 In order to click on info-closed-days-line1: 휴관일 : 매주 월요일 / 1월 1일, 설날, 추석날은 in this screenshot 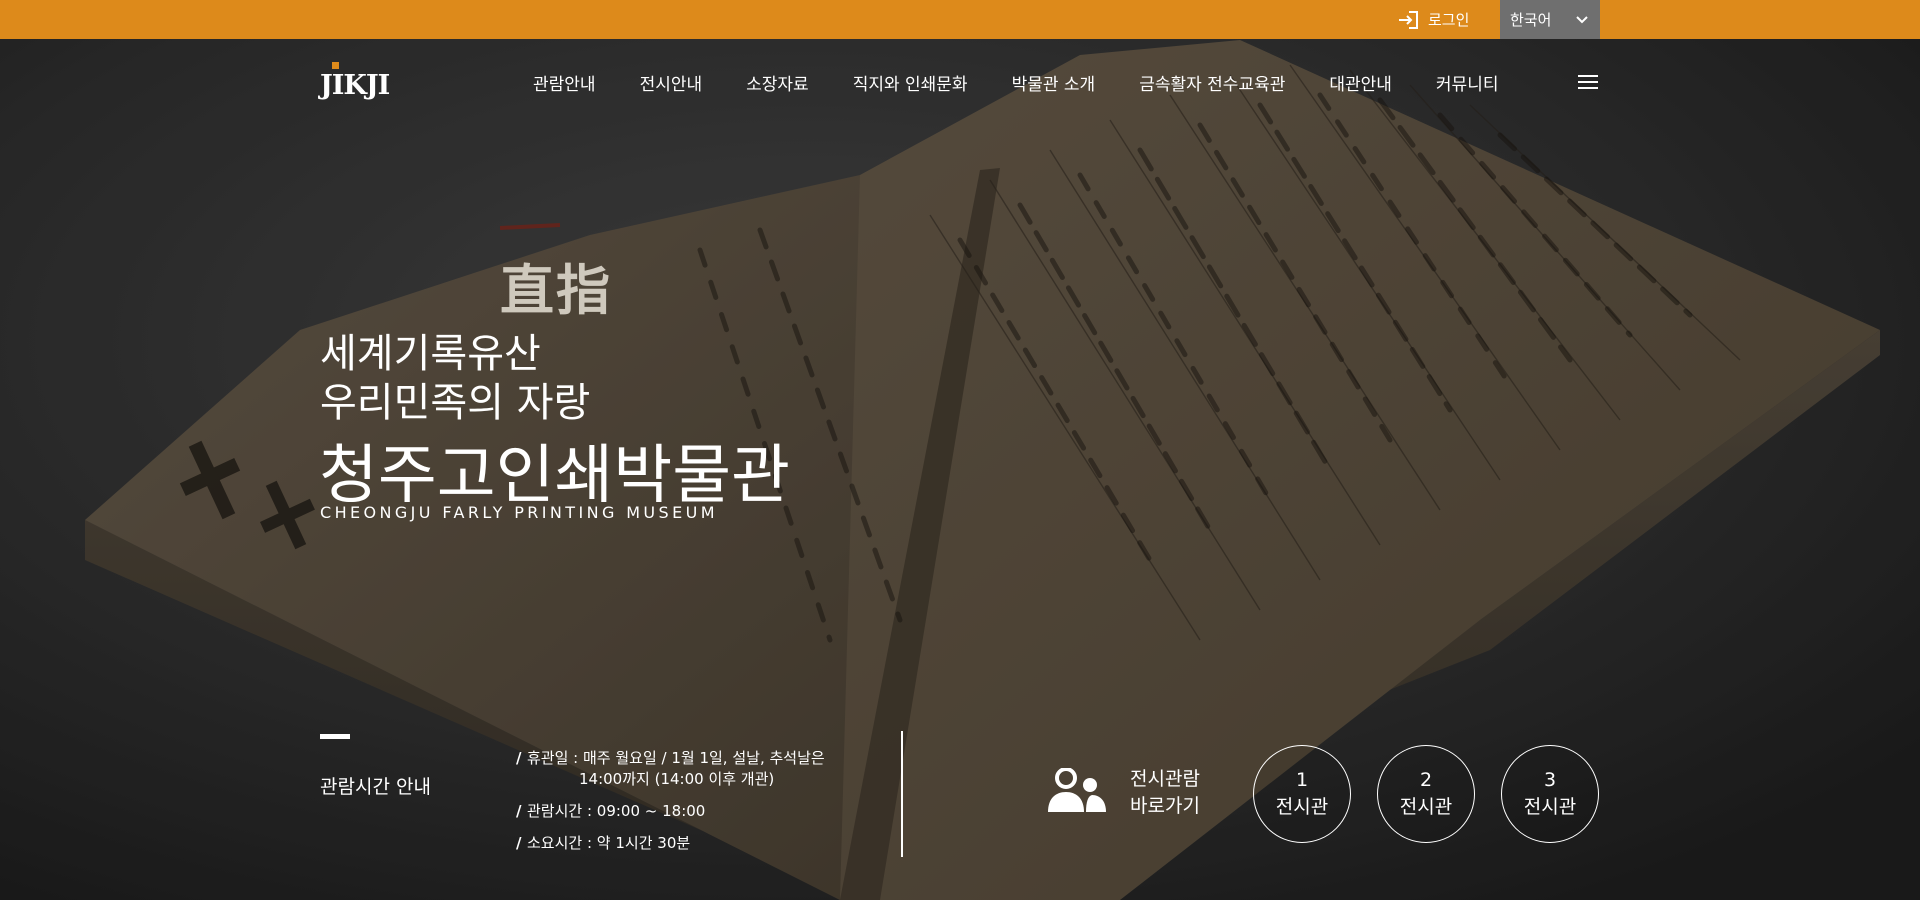, I will do `click(676, 758)`.